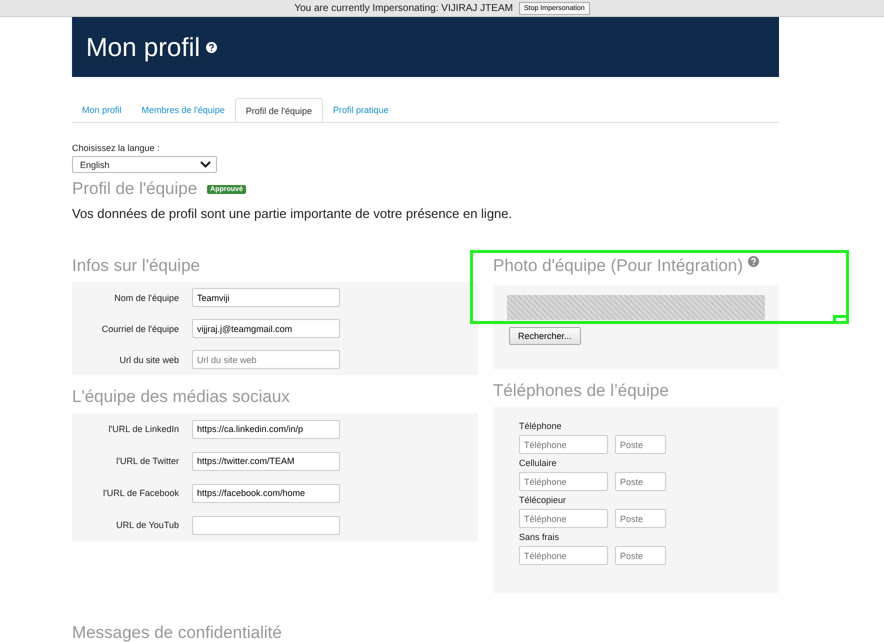 The image size is (884, 642). Describe the element at coordinates (266, 461) in the screenshot. I see `input-field: https://twitter.com/TEAM` at that location.